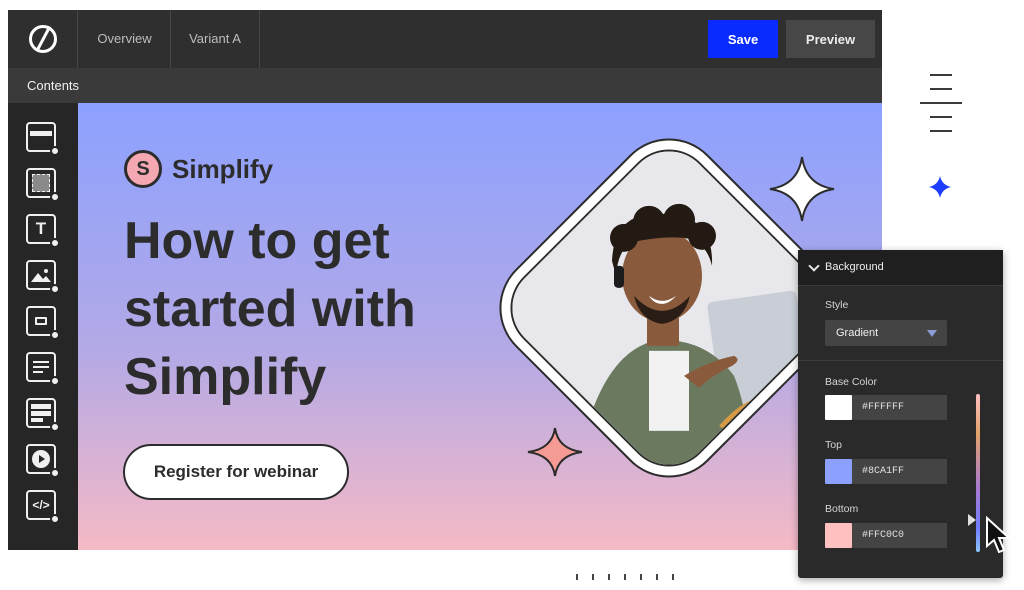 The height and width of the screenshot is (590, 1024). What do you see at coordinates (125, 39) in the screenshot?
I see `tab-overview: Overview` at bounding box center [125, 39].